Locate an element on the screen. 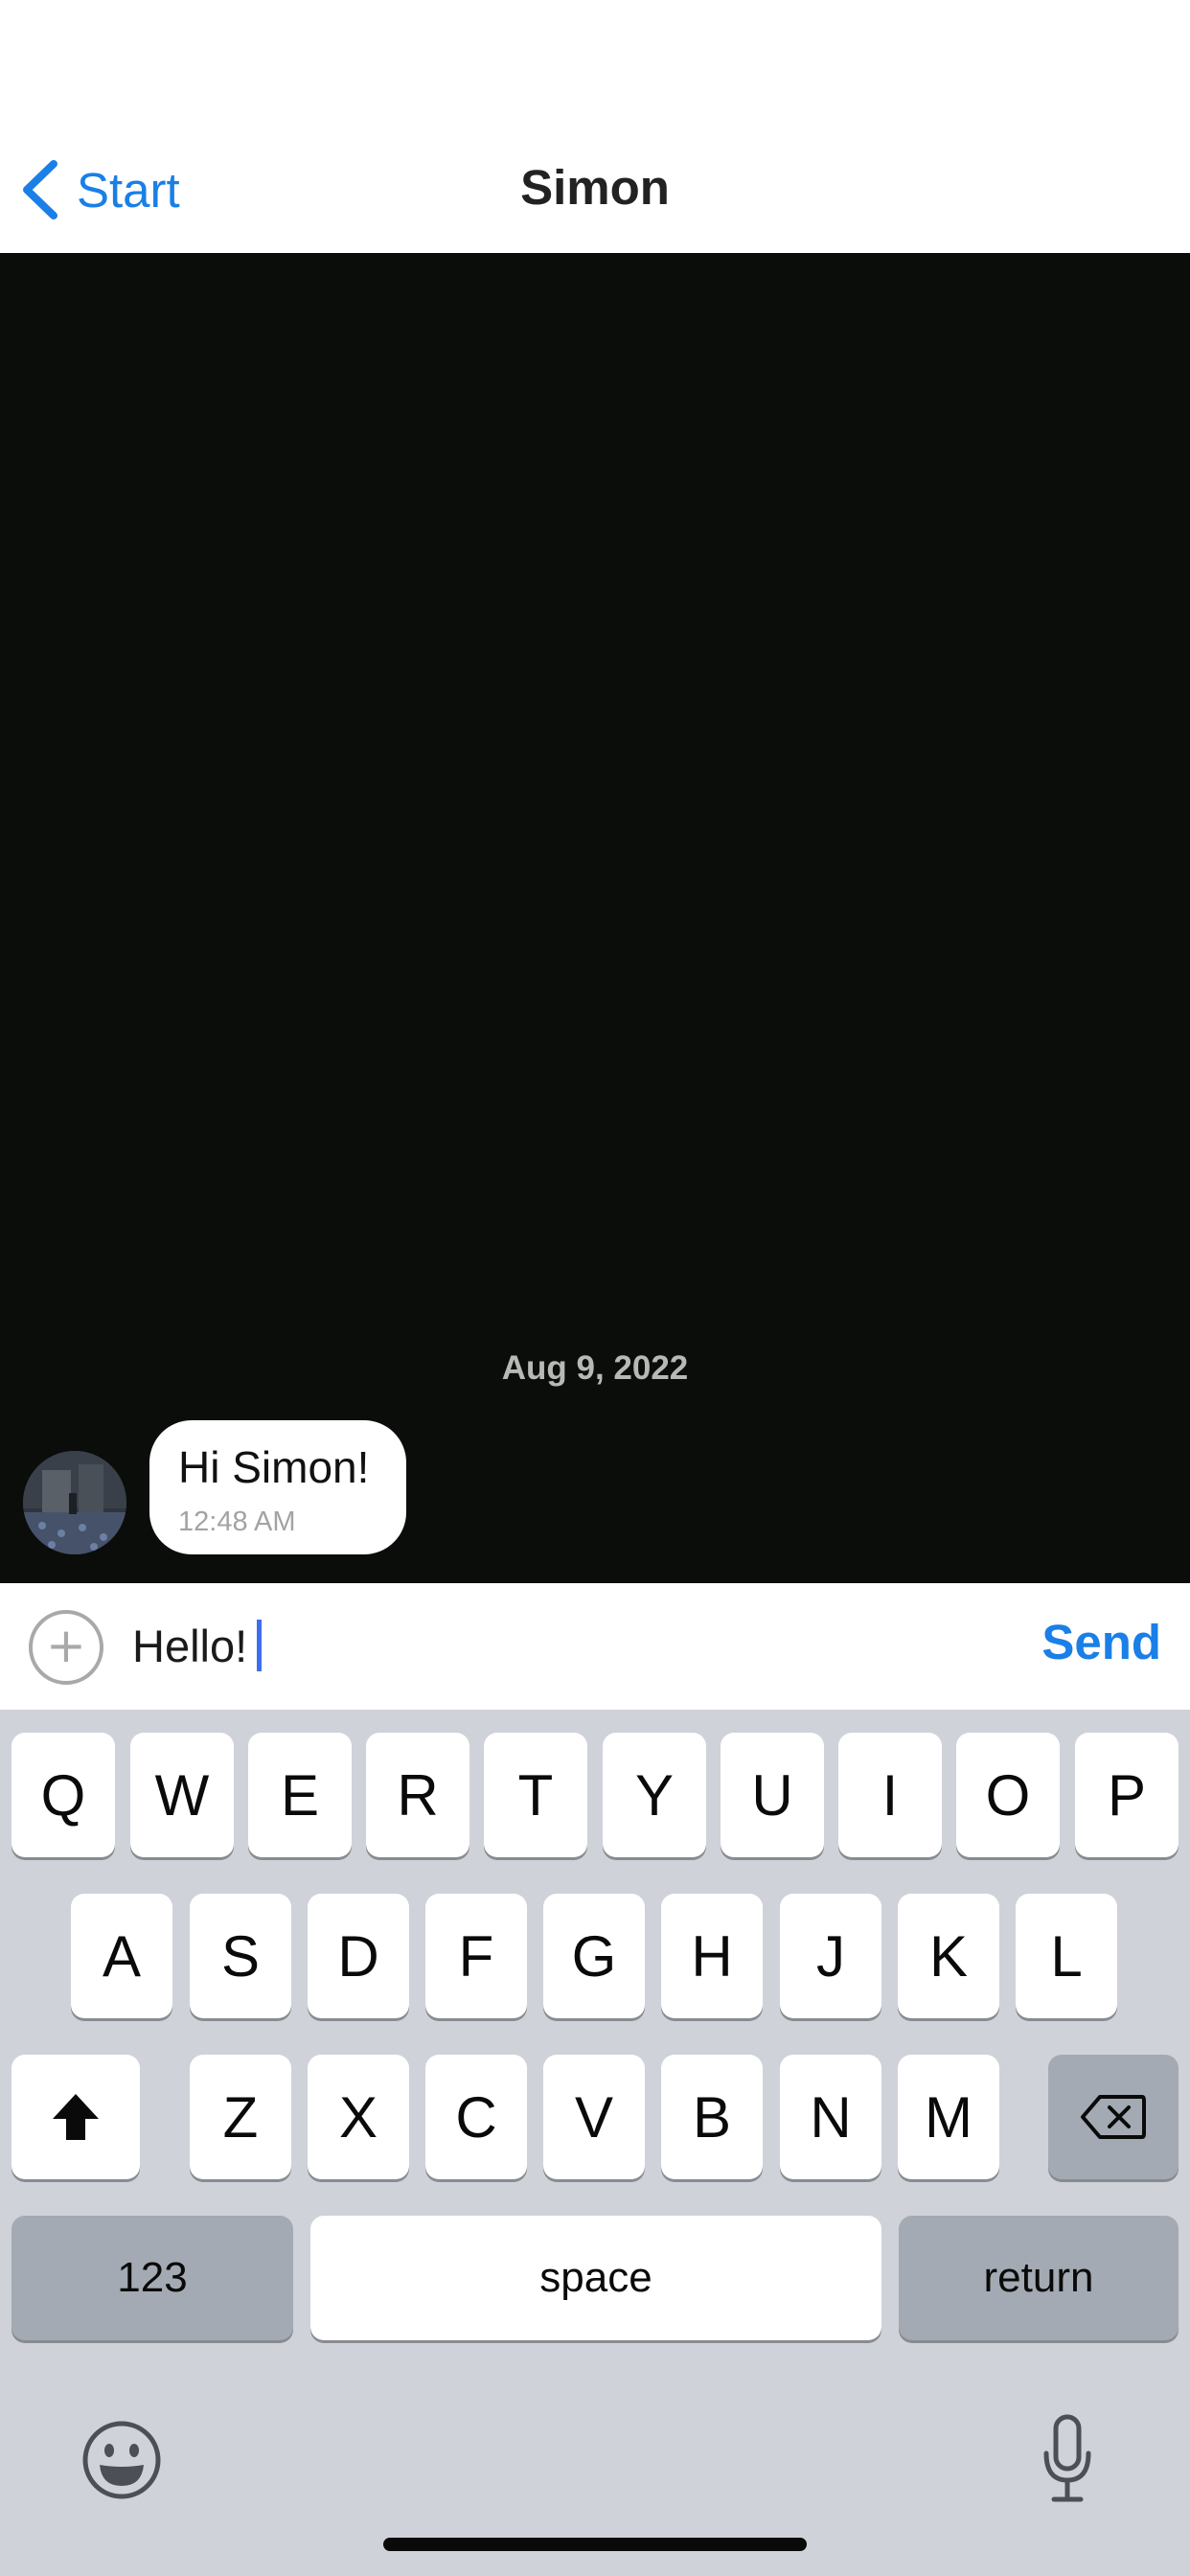 Image resolution: width=1190 pixels, height=2576 pixels. delete-backspace-icon is located at coordinates (1113, 2117).